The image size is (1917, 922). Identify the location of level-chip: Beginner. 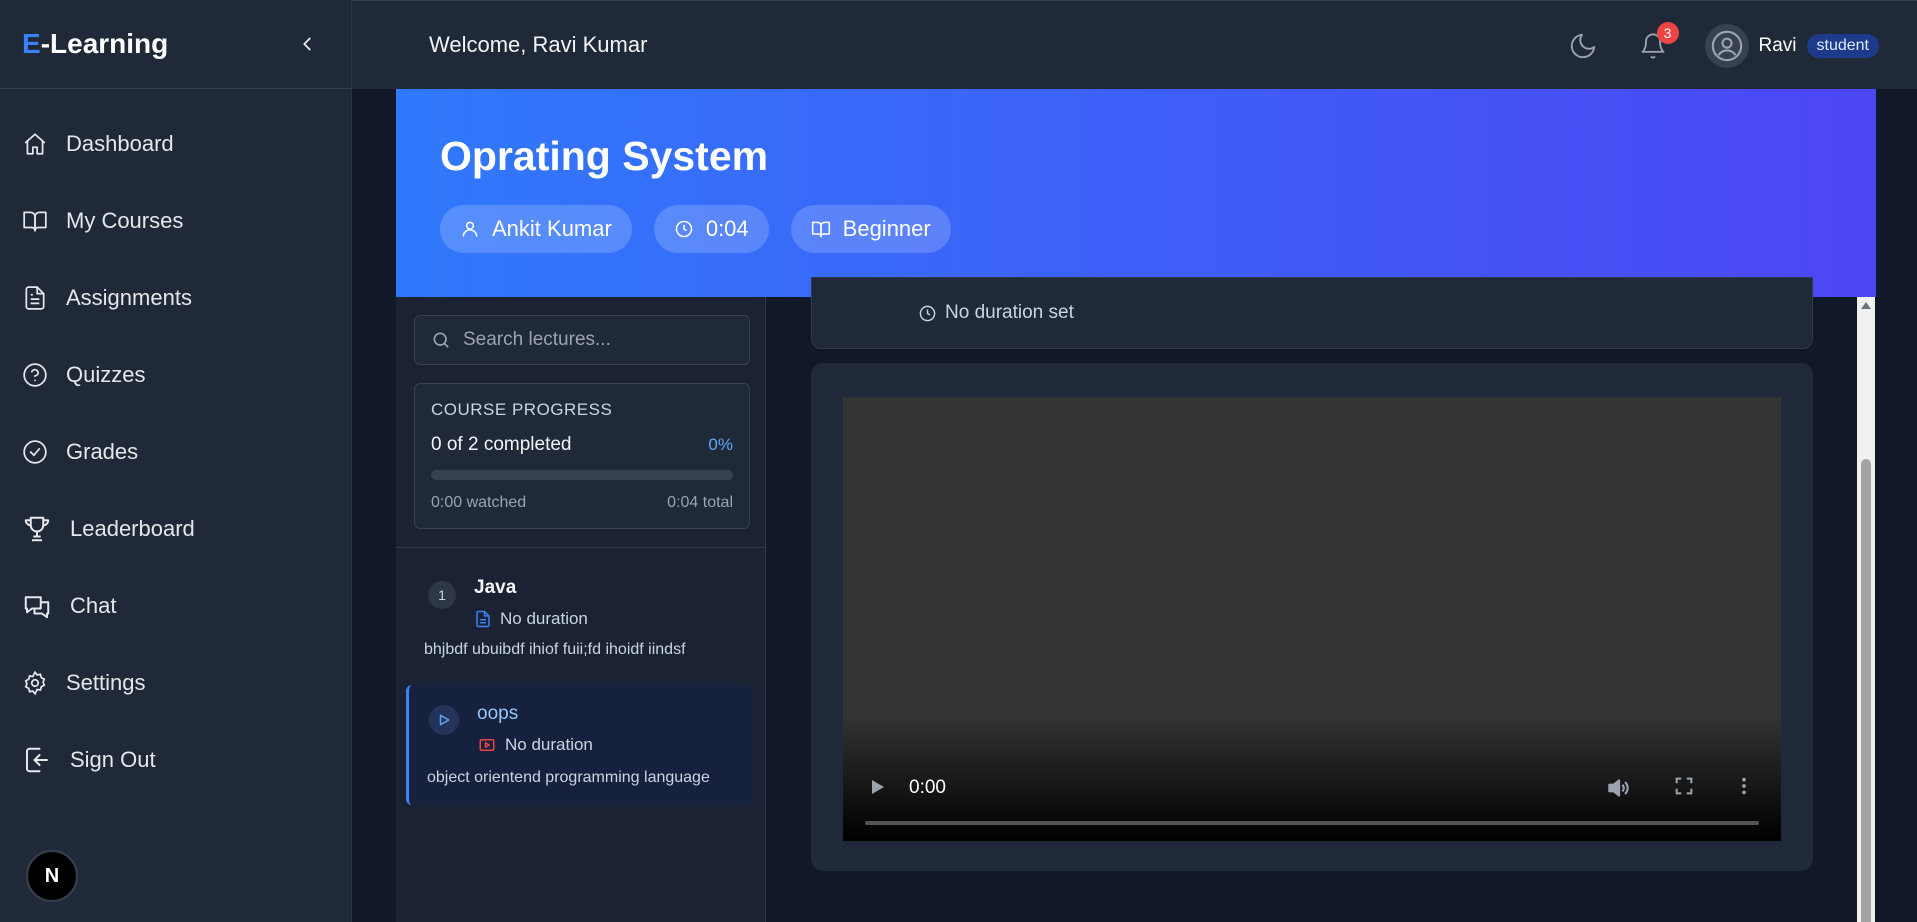
(870, 229).